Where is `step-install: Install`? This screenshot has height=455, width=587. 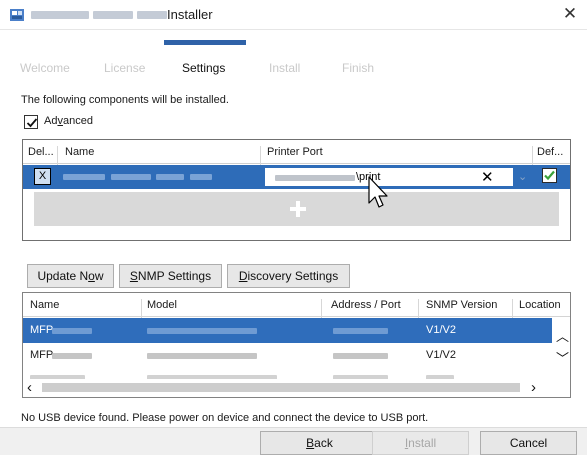 step-install: Install is located at coordinates (285, 68).